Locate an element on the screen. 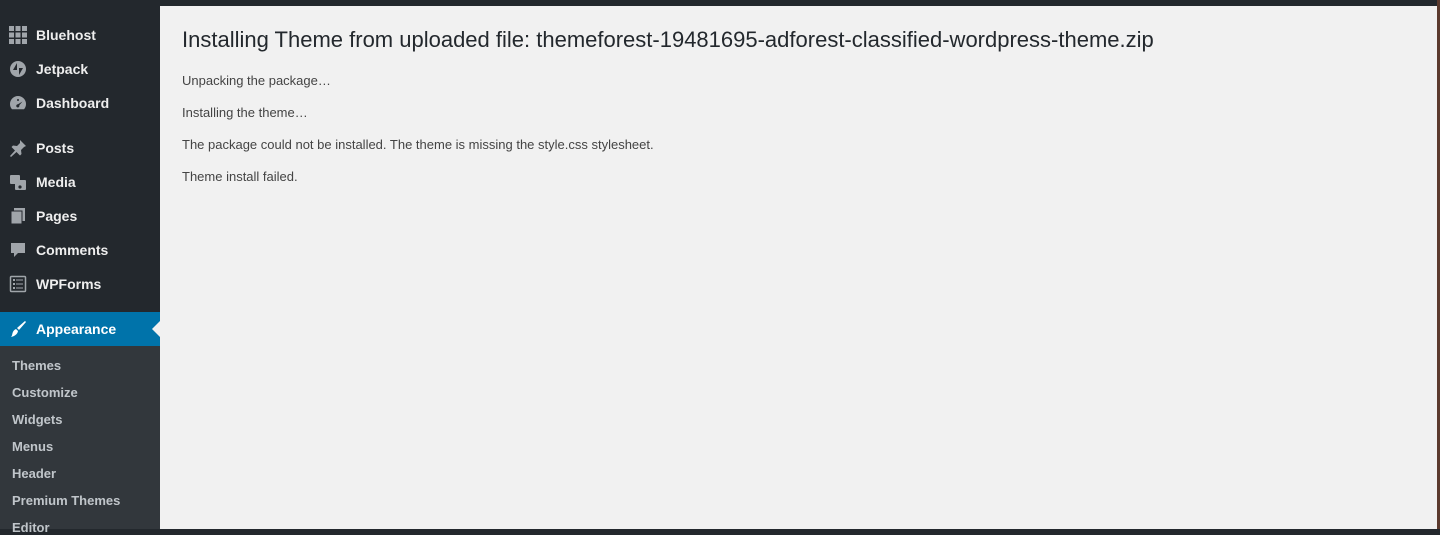 The image size is (1440, 535). sidebar-item-pages: Pages is located at coordinates (80, 216).